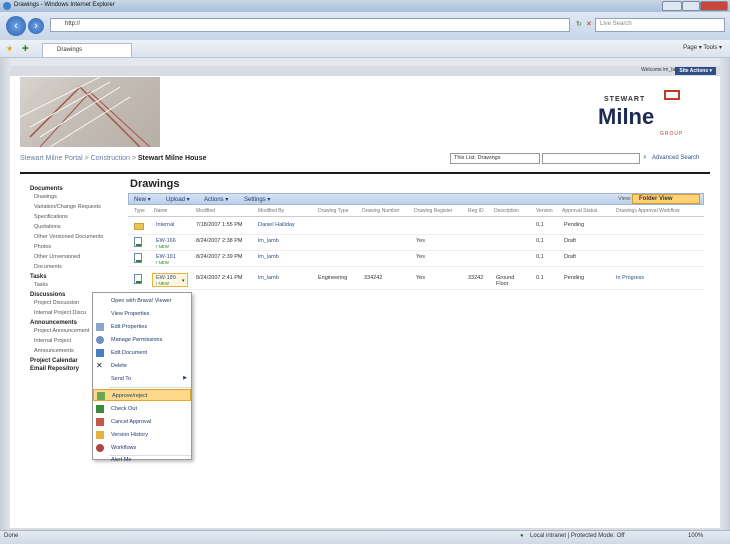 This screenshot has height=544, width=730. What do you see at coordinates (142, 314) in the screenshot?
I see `menu-item-view-properties: View Properties` at bounding box center [142, 314].